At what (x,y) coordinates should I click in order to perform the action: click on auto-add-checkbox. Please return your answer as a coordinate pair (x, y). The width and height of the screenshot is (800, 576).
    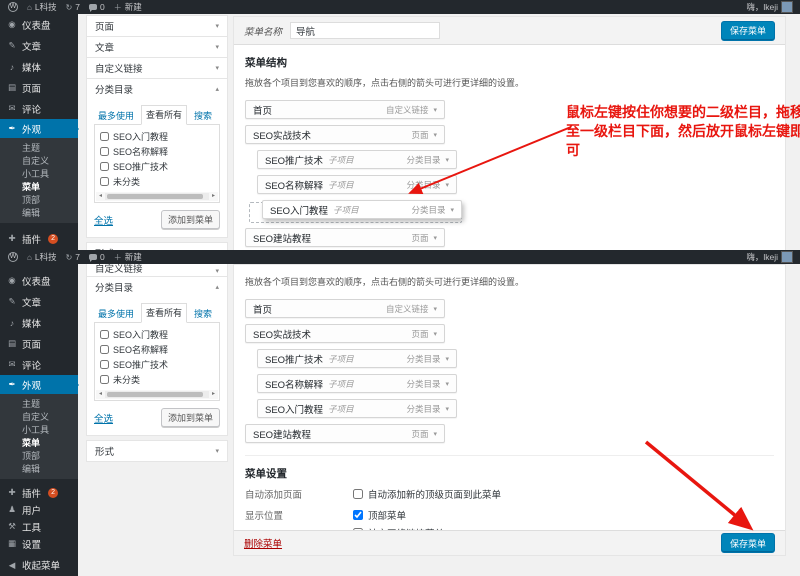
    Looking at the image, I should click on (358, 494).